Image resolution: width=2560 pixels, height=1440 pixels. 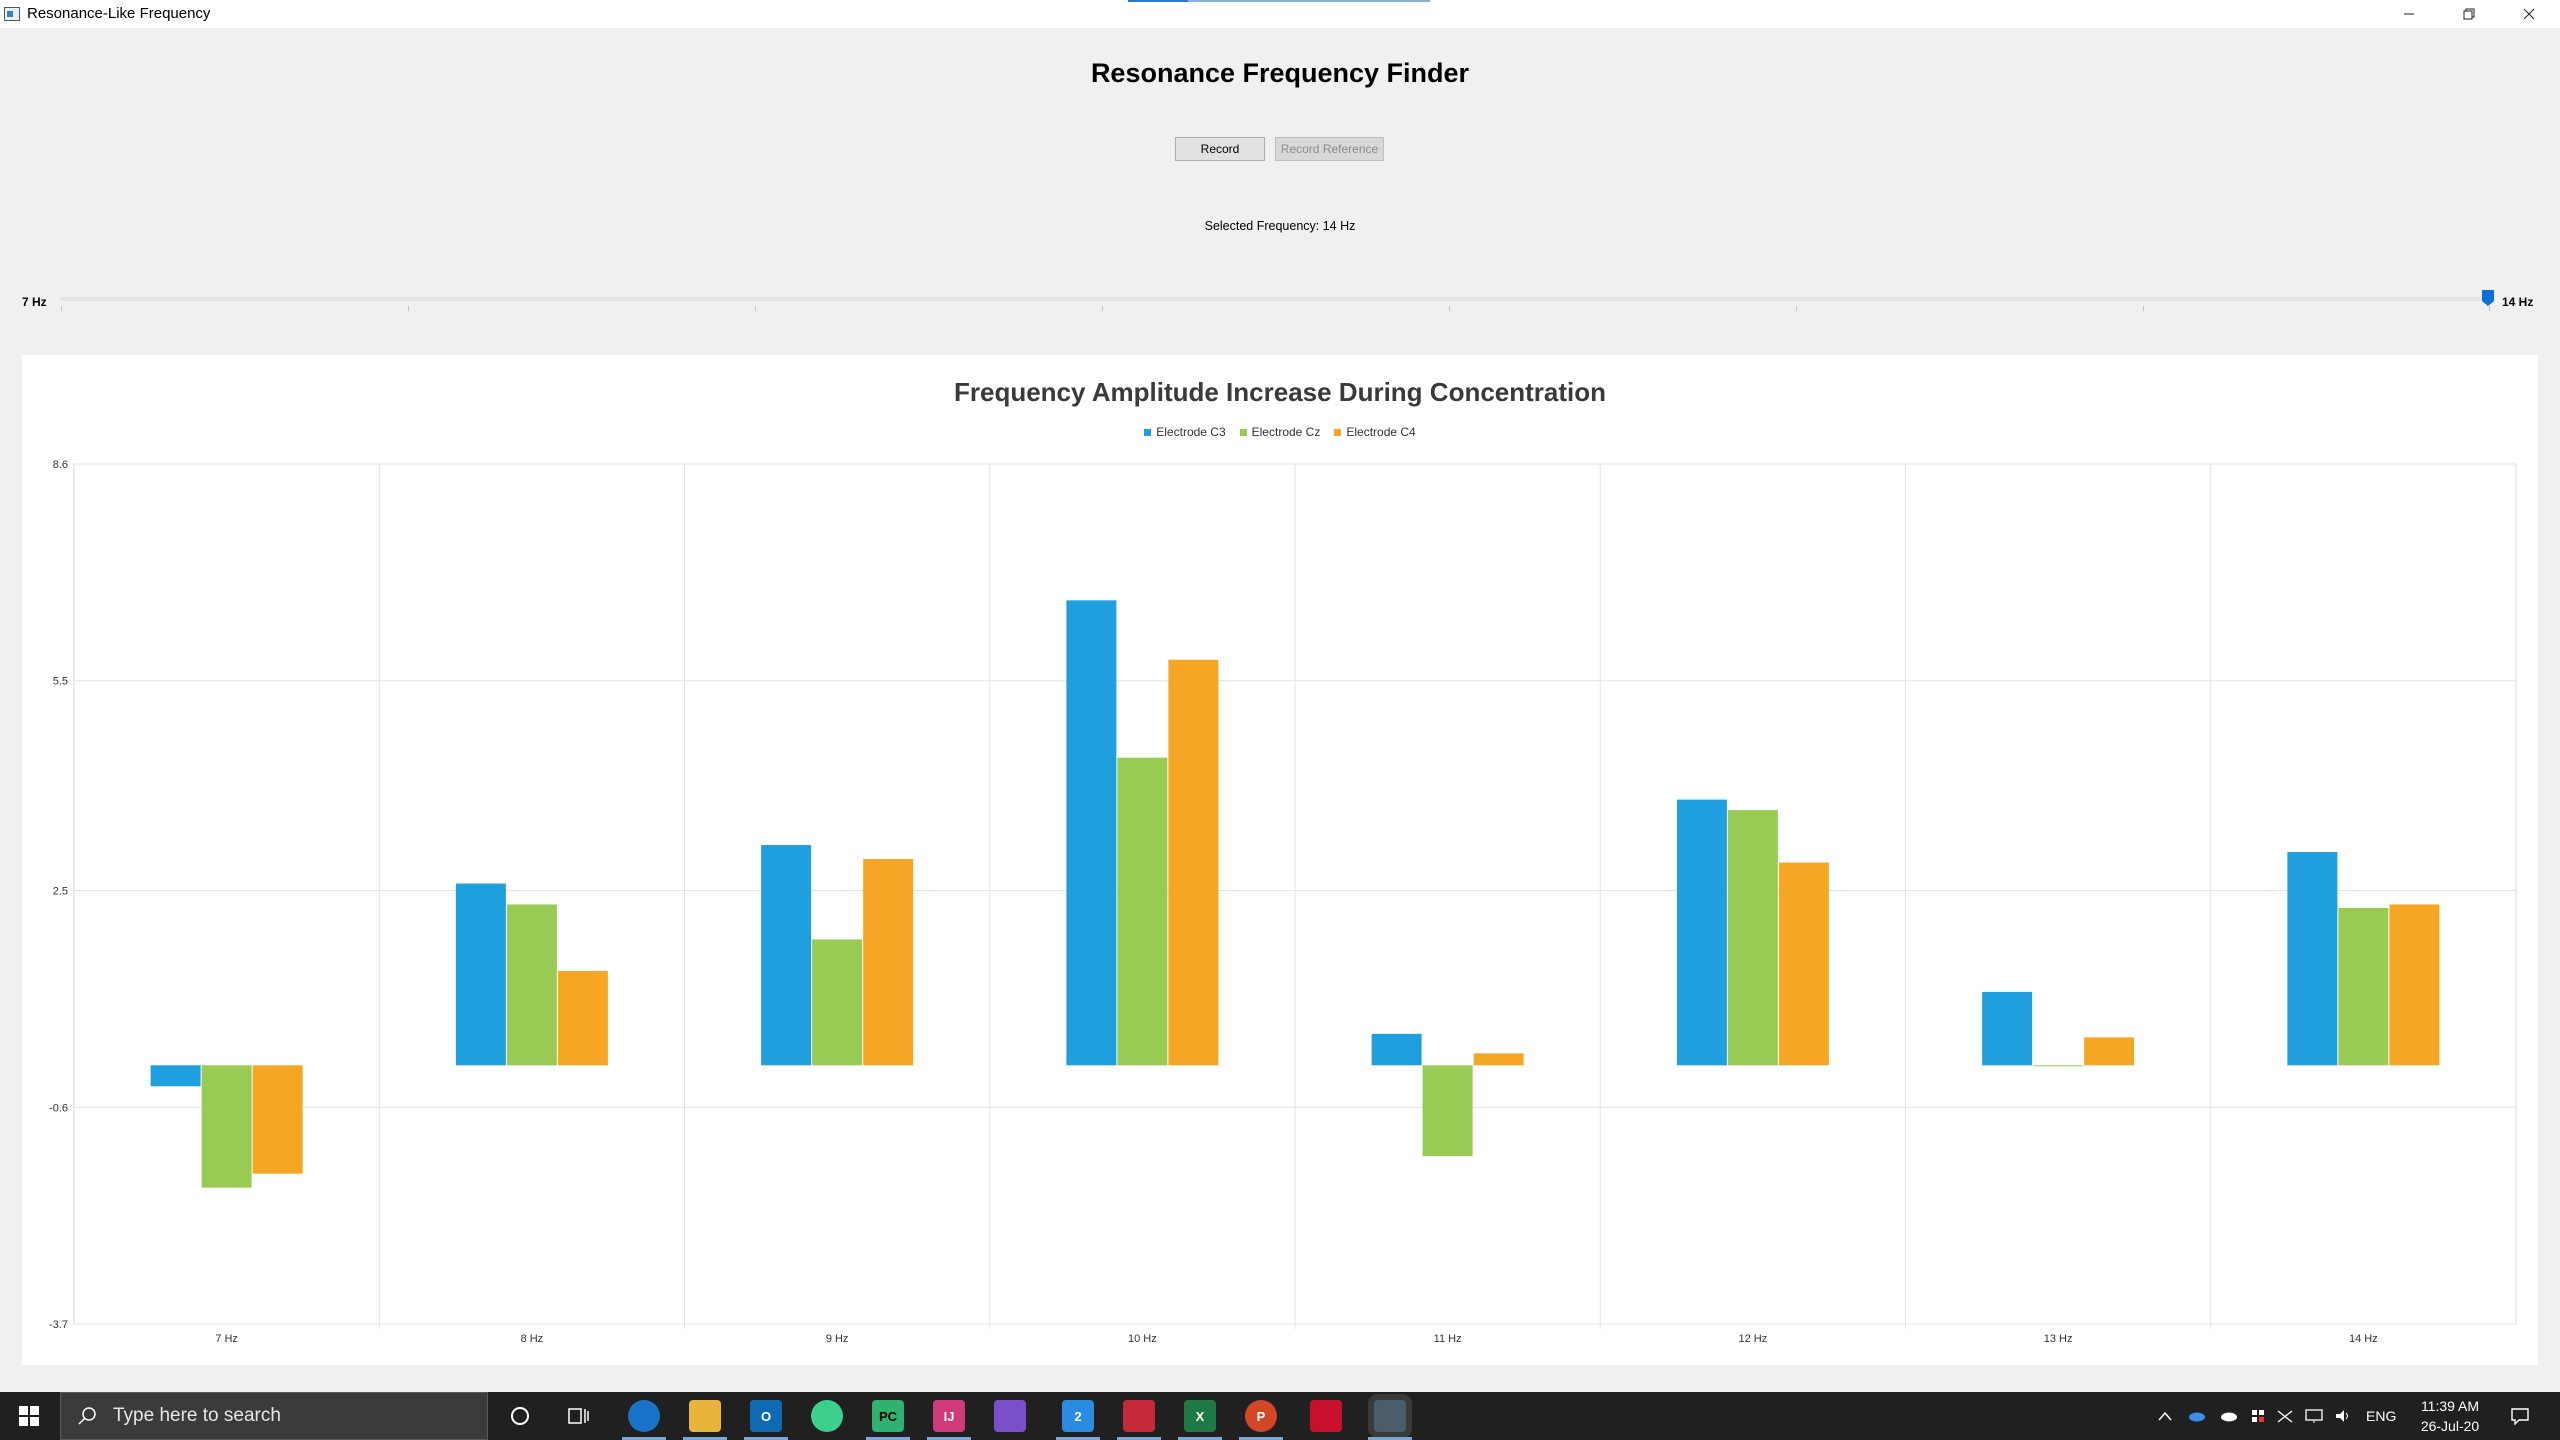 What do you see at coordinates (532, 1339) in the screenshot?
I see `x-tick-label: 8 Hz` at bounding box center [532, 1339].